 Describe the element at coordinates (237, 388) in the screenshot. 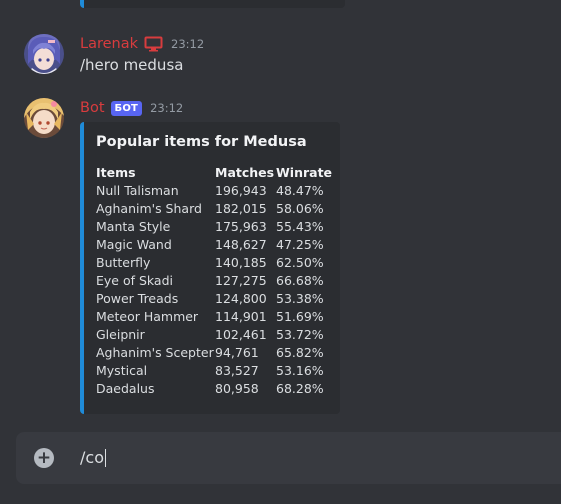

I see `matches-cell: 80,958` at that location.